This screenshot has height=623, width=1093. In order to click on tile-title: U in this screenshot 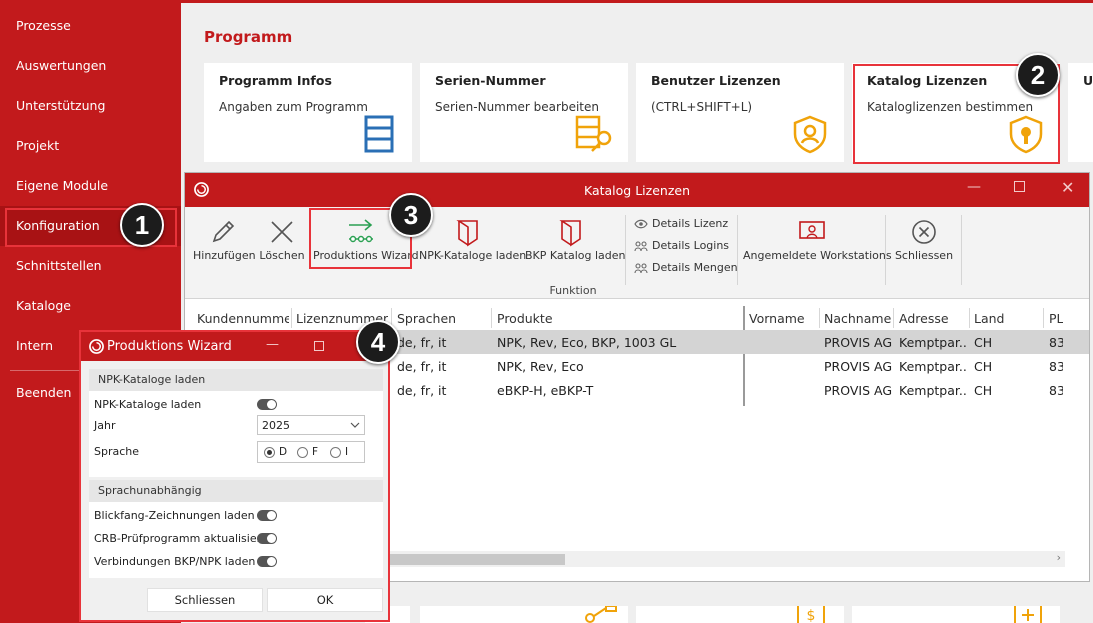, I will do `click(1088, 80)`.